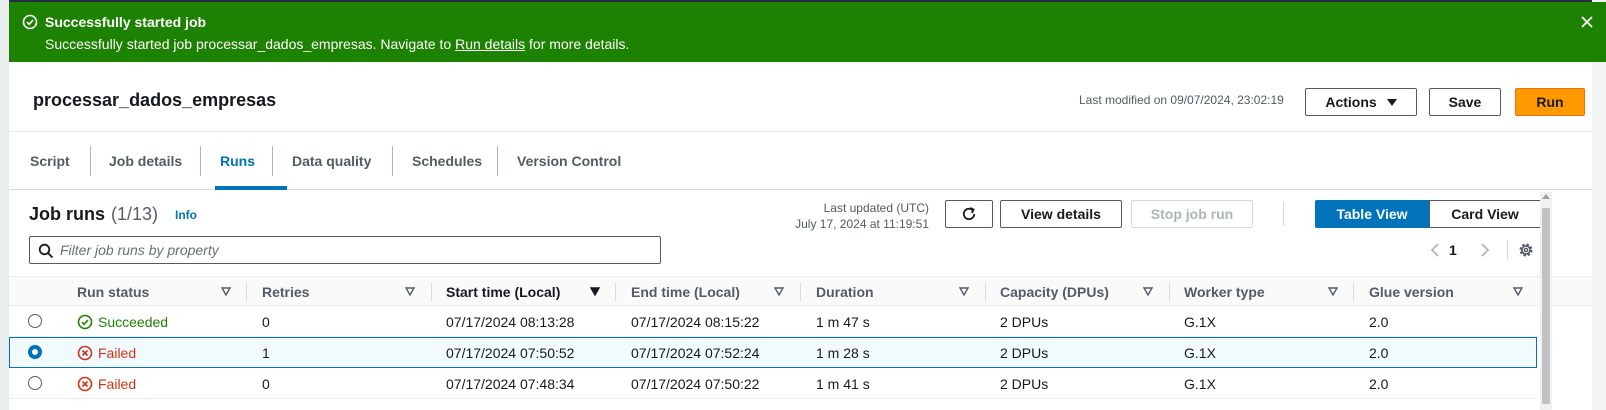 Image resolution: width=1606 pixels, height=410 pixels. Describe the element at coordinates (1546, 196) in the screenshot. I see `scroll-up-arrow-icon` at that location.